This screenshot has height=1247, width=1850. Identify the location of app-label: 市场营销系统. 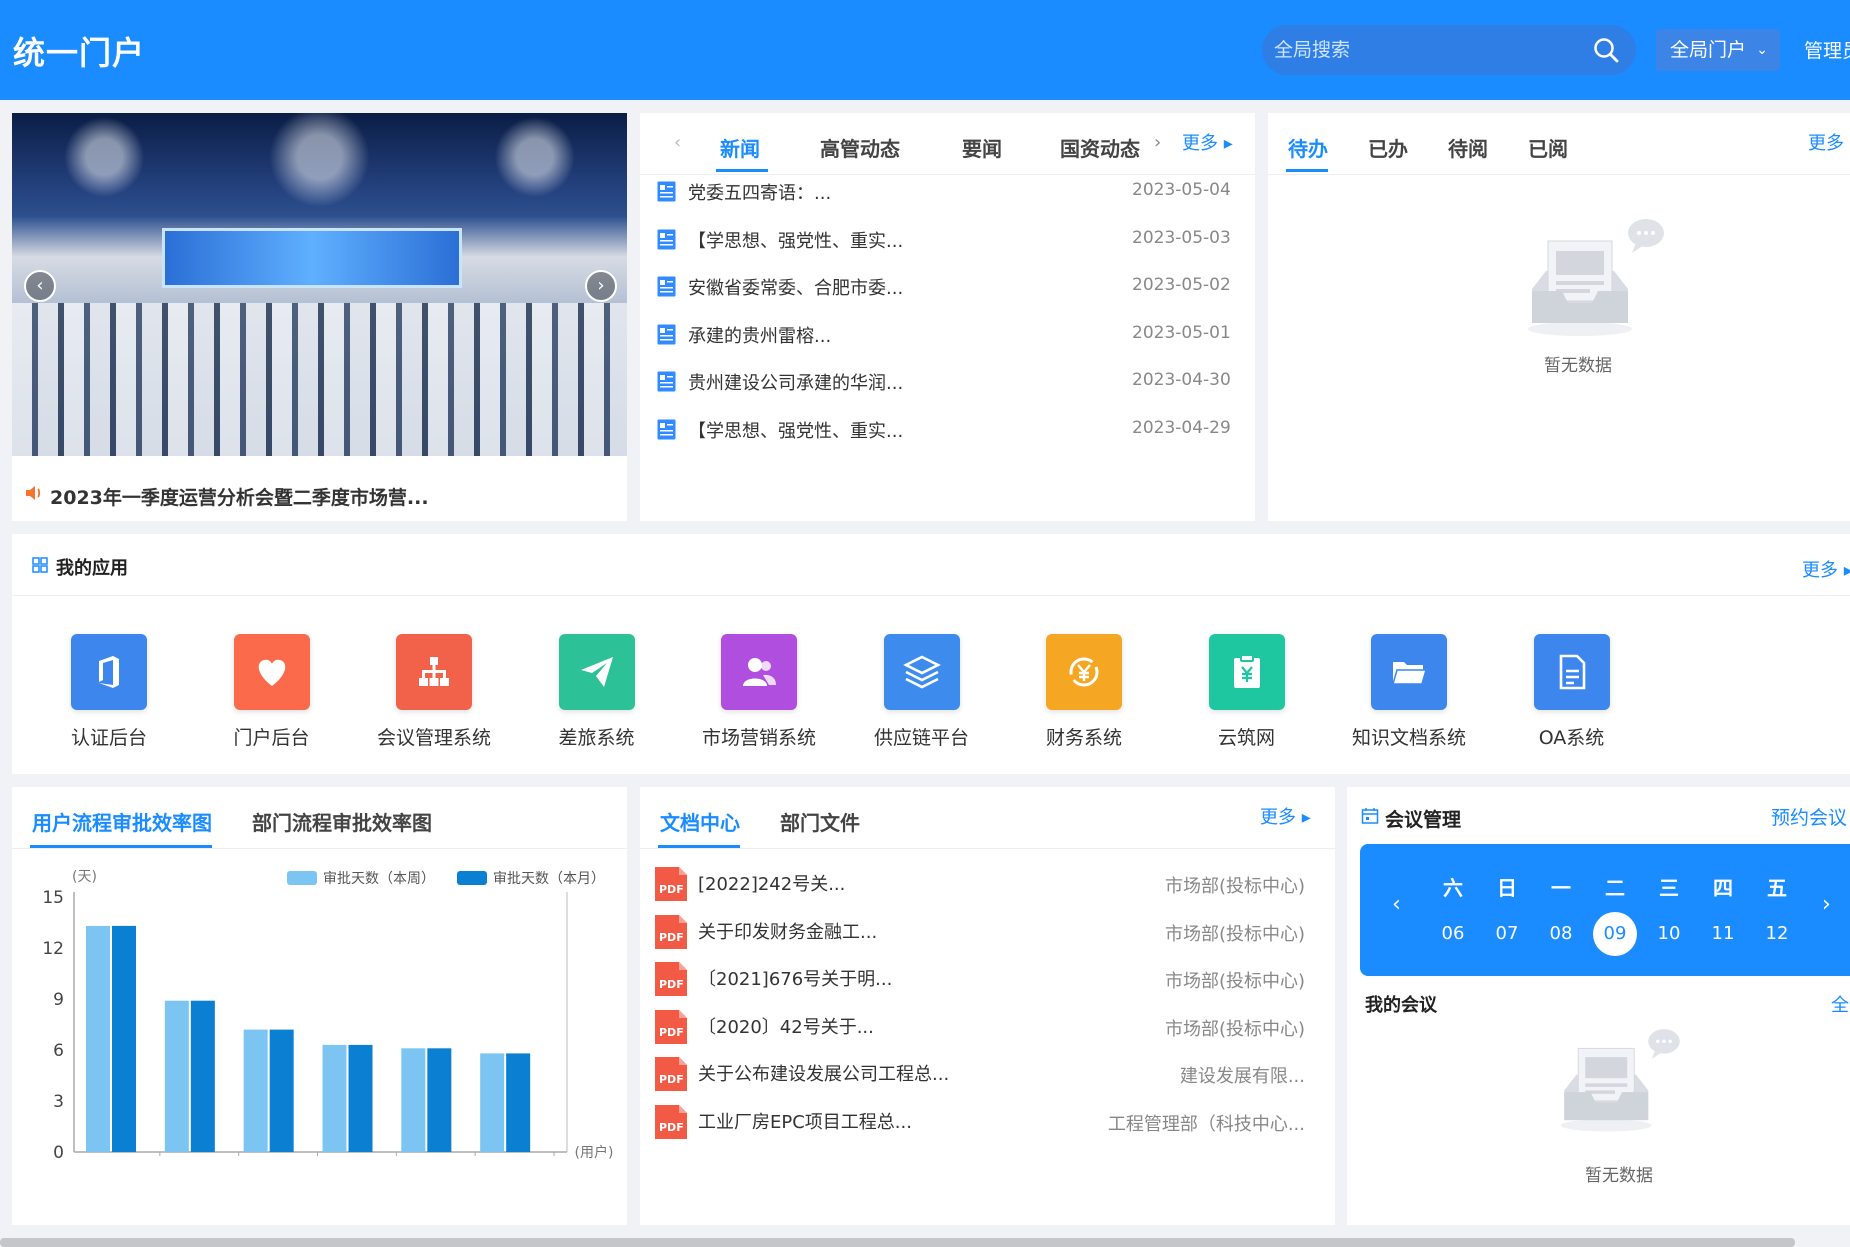
(759, 736).